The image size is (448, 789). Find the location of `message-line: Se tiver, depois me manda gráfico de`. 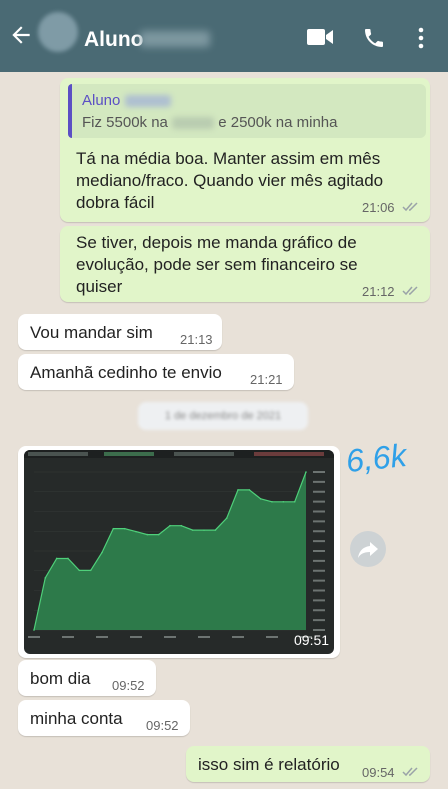

message-line: Se tiver, depois me manda gráfico de is located at coordinates (216, 242).